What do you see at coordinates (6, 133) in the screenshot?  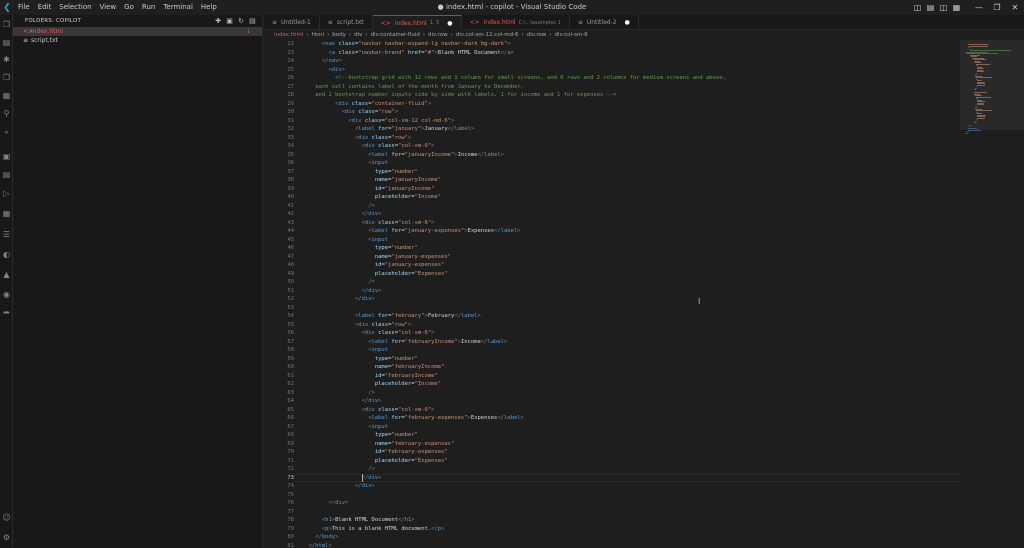 I see `source-control-icon: ⚬` at bounding box center [6, 133].